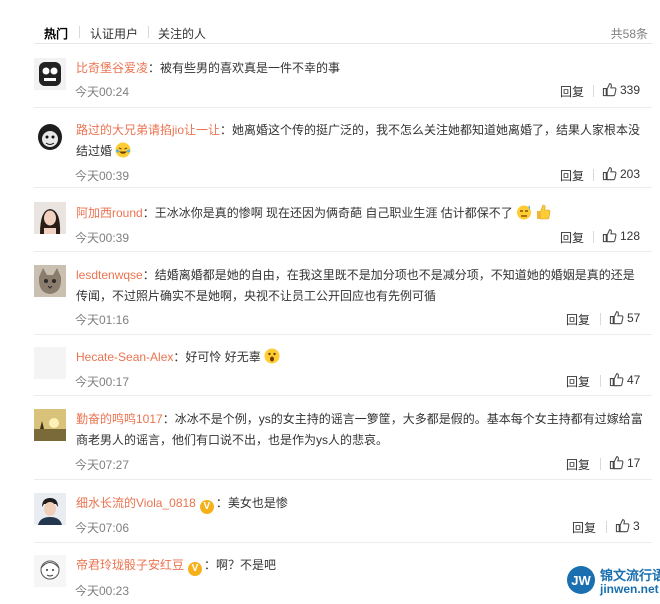 The width and height of the screenshot is (660, 604). What do you see at coordinates (634, 463) in the screenshot?
I see `like-count: 17` at bounding box center [634, 463].